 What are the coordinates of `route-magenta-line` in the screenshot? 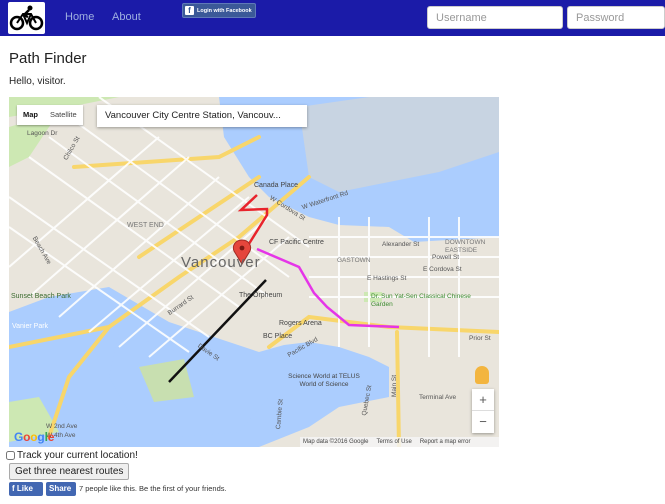 It's located at (328, 288).